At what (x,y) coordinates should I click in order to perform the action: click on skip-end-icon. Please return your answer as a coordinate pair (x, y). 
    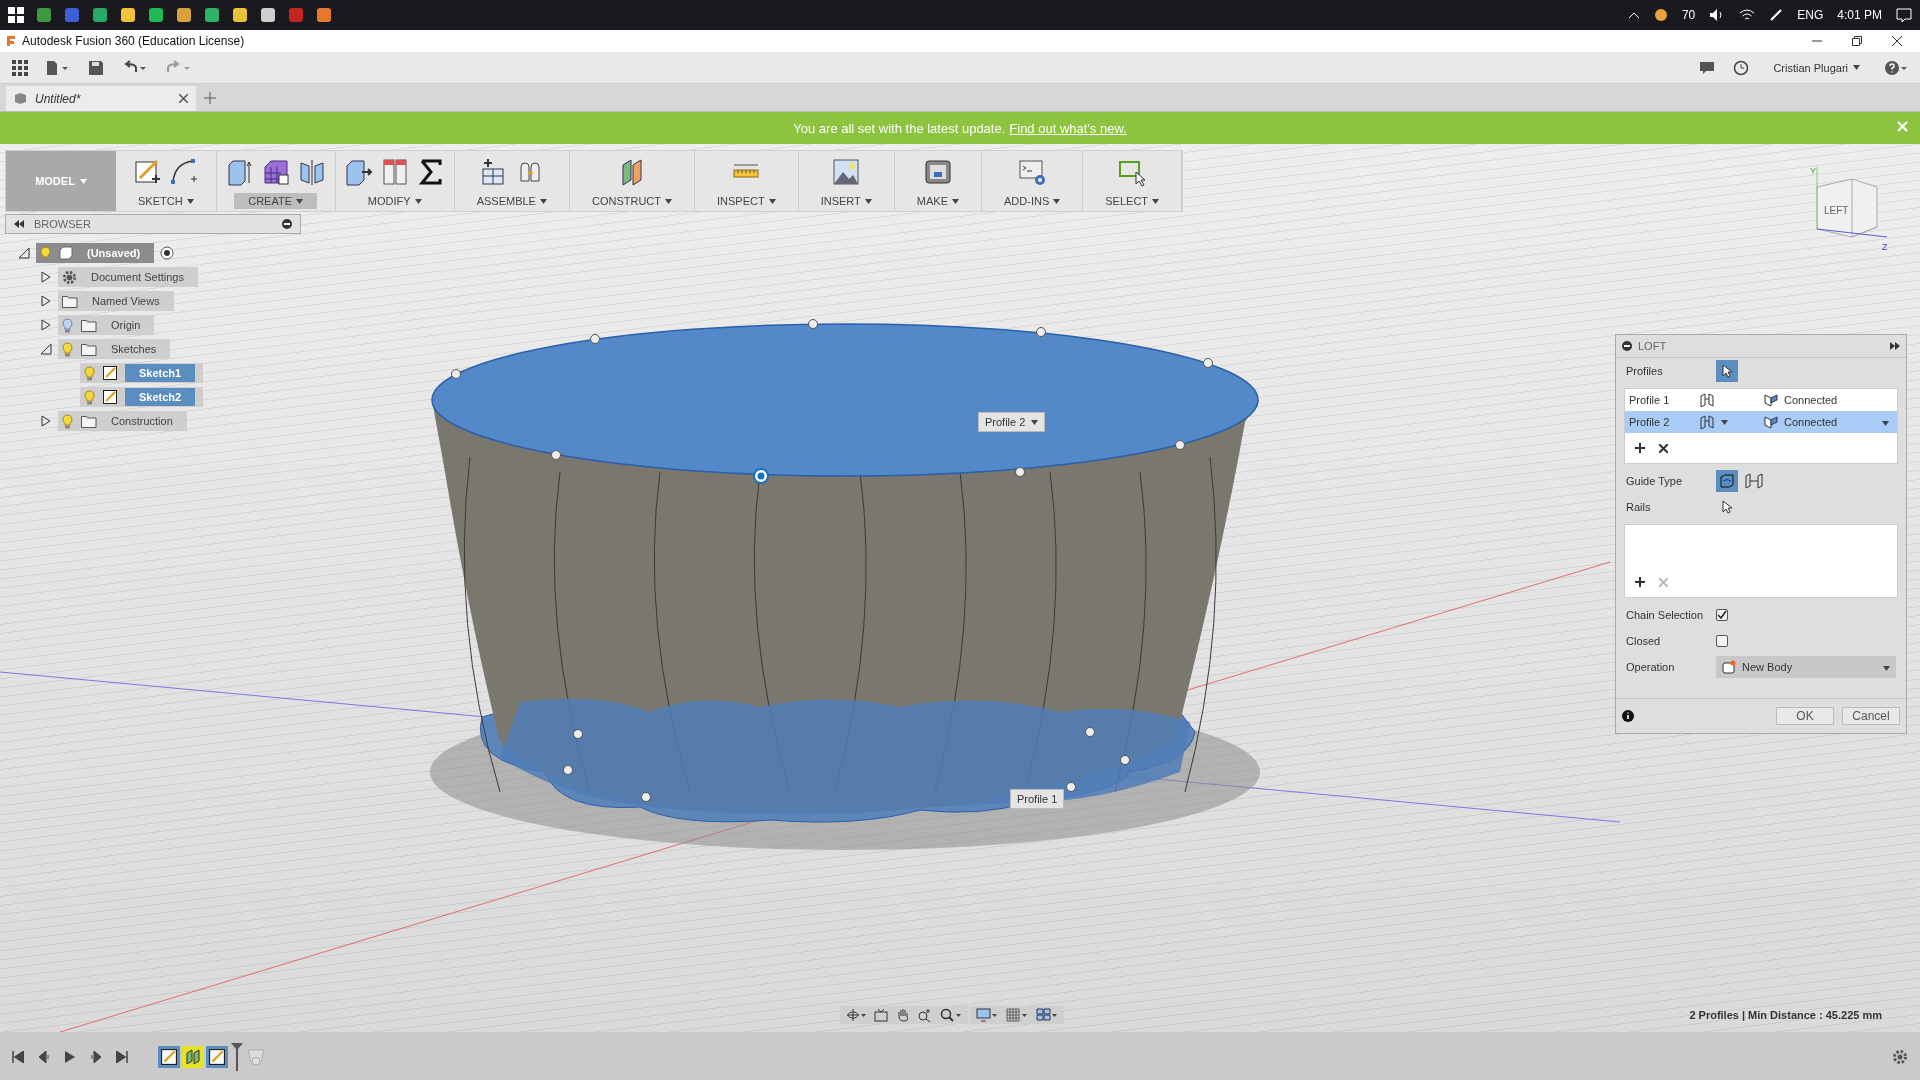
    Looking at the image, I should click on (122, 1057).